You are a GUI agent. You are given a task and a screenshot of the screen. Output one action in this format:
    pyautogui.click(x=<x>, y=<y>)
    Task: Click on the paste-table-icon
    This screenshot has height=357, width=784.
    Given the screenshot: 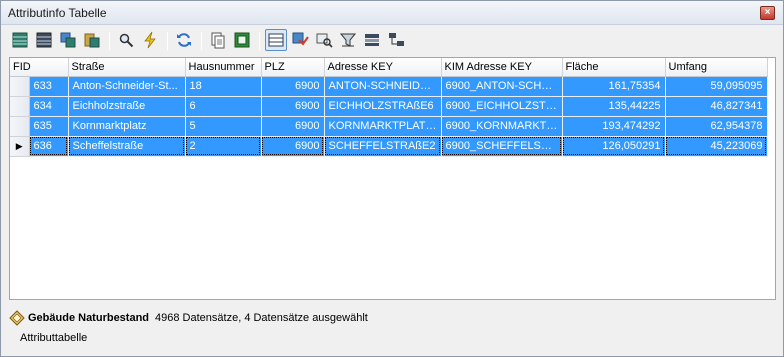 What is the action you would take?
    pyautogui.click(x=92, y=40)
    